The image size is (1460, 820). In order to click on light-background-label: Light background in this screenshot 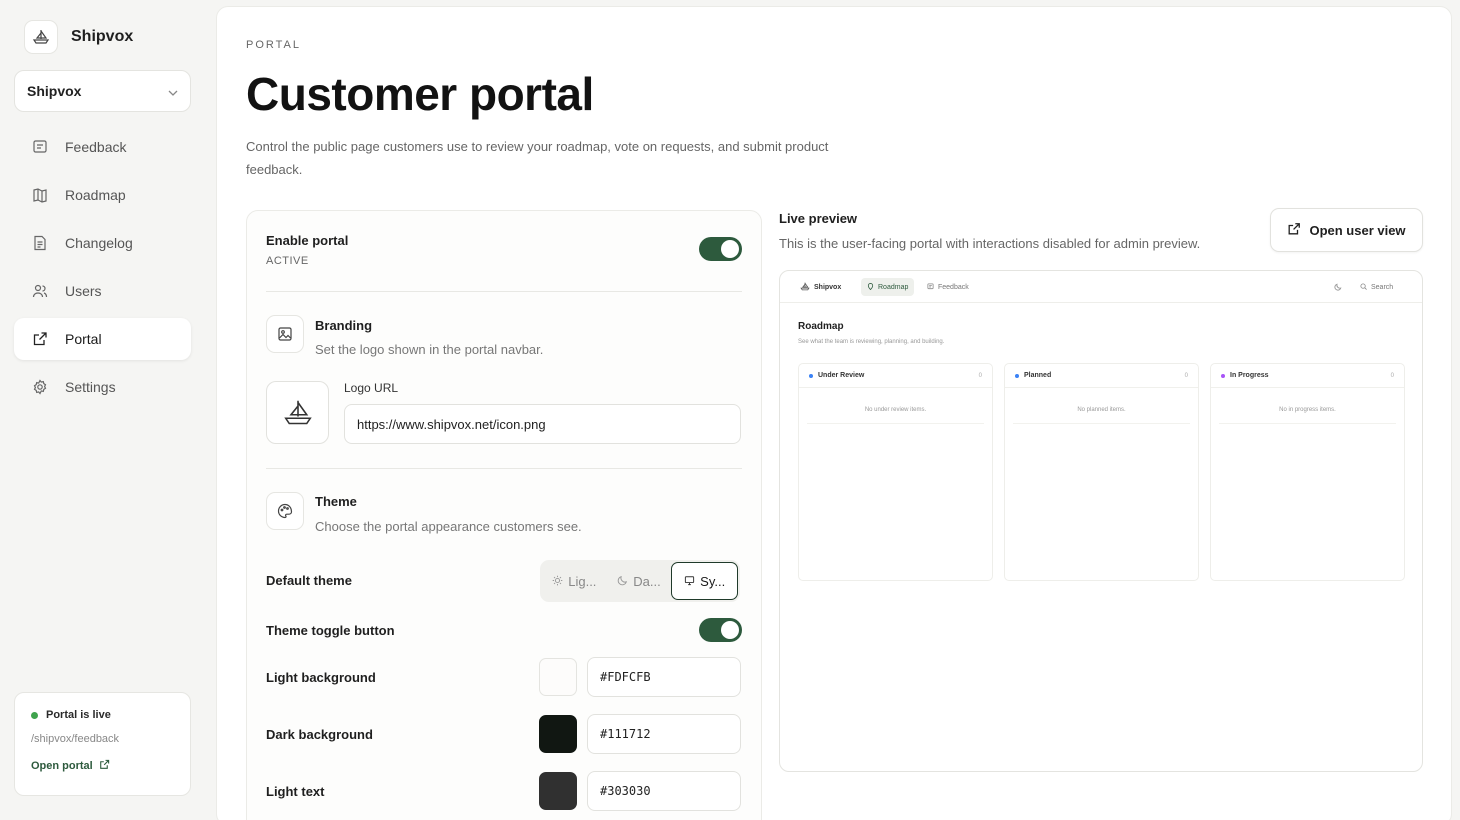, I will do `click(321, 677)`.